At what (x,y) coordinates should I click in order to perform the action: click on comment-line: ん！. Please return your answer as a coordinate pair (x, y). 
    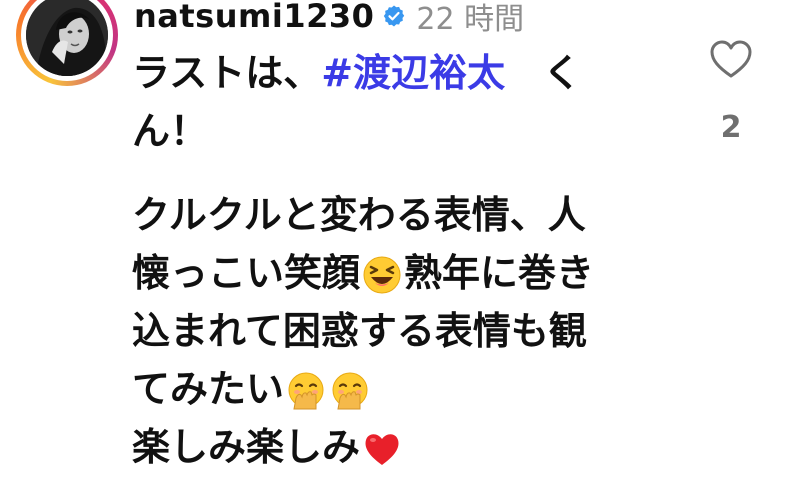
    Looking at the image, I should click on (170, 131).